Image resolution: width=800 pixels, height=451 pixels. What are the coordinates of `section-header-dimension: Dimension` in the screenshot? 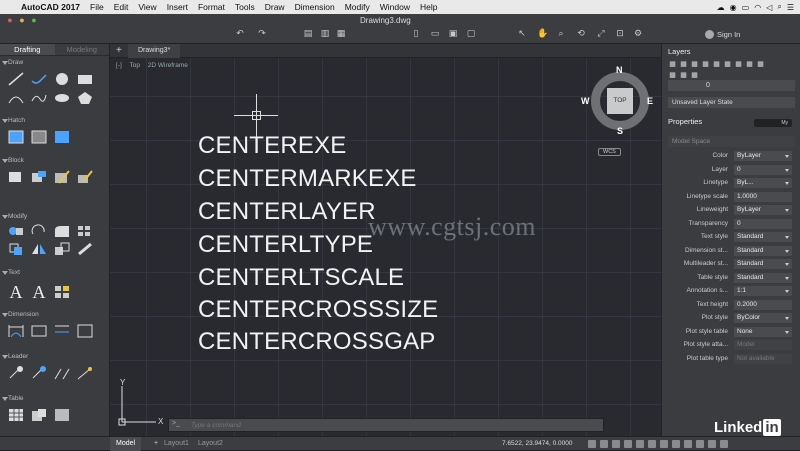 It's located at (55, 315).